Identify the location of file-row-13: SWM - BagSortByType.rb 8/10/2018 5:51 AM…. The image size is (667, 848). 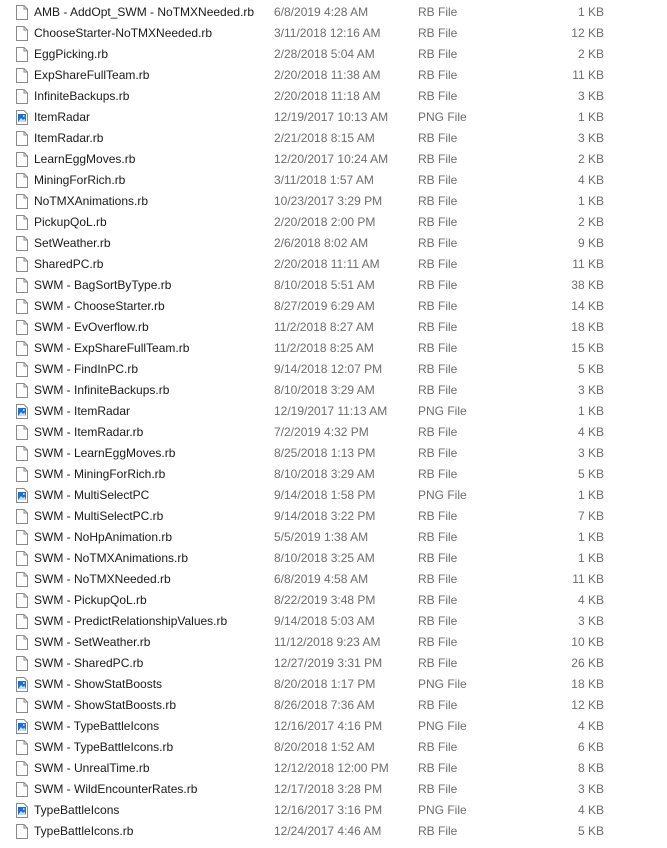
(333, 285).